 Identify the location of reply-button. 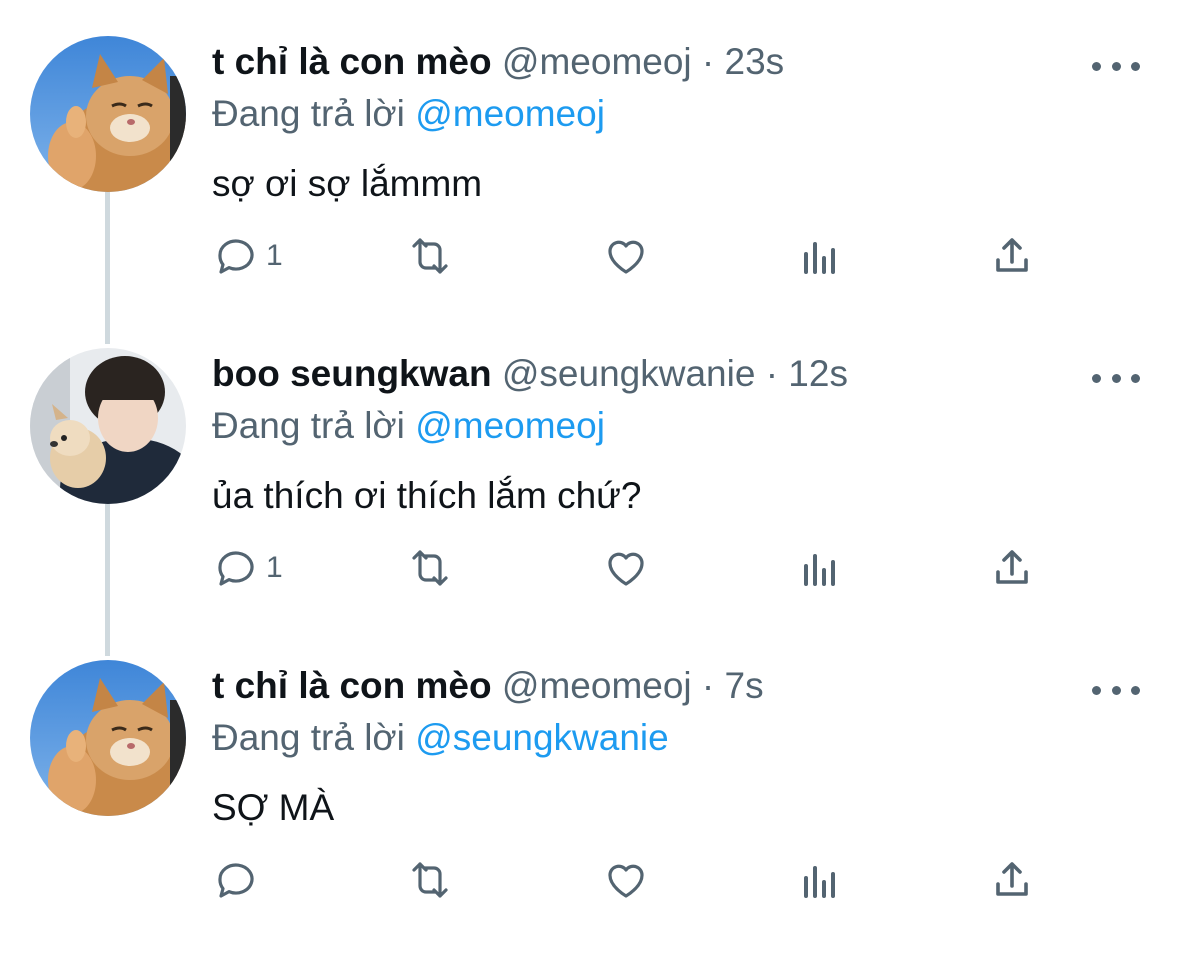
(239, 880).